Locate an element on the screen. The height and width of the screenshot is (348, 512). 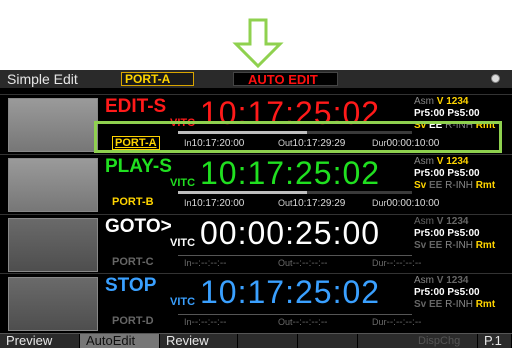
in-point: In10:17:20:00 is located at coordinates (214, 203).